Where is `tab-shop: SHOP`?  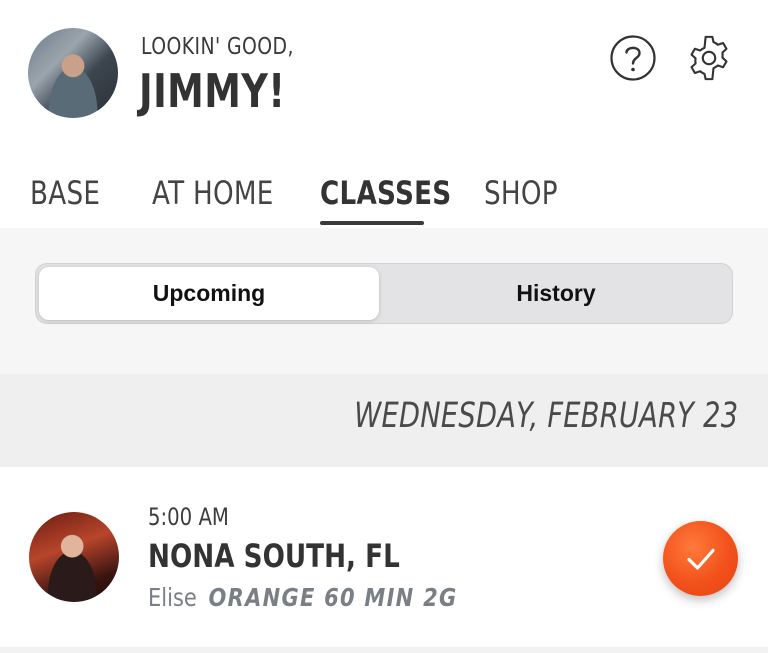
tab-shop: SHOP is located at coordinates (521, 193).